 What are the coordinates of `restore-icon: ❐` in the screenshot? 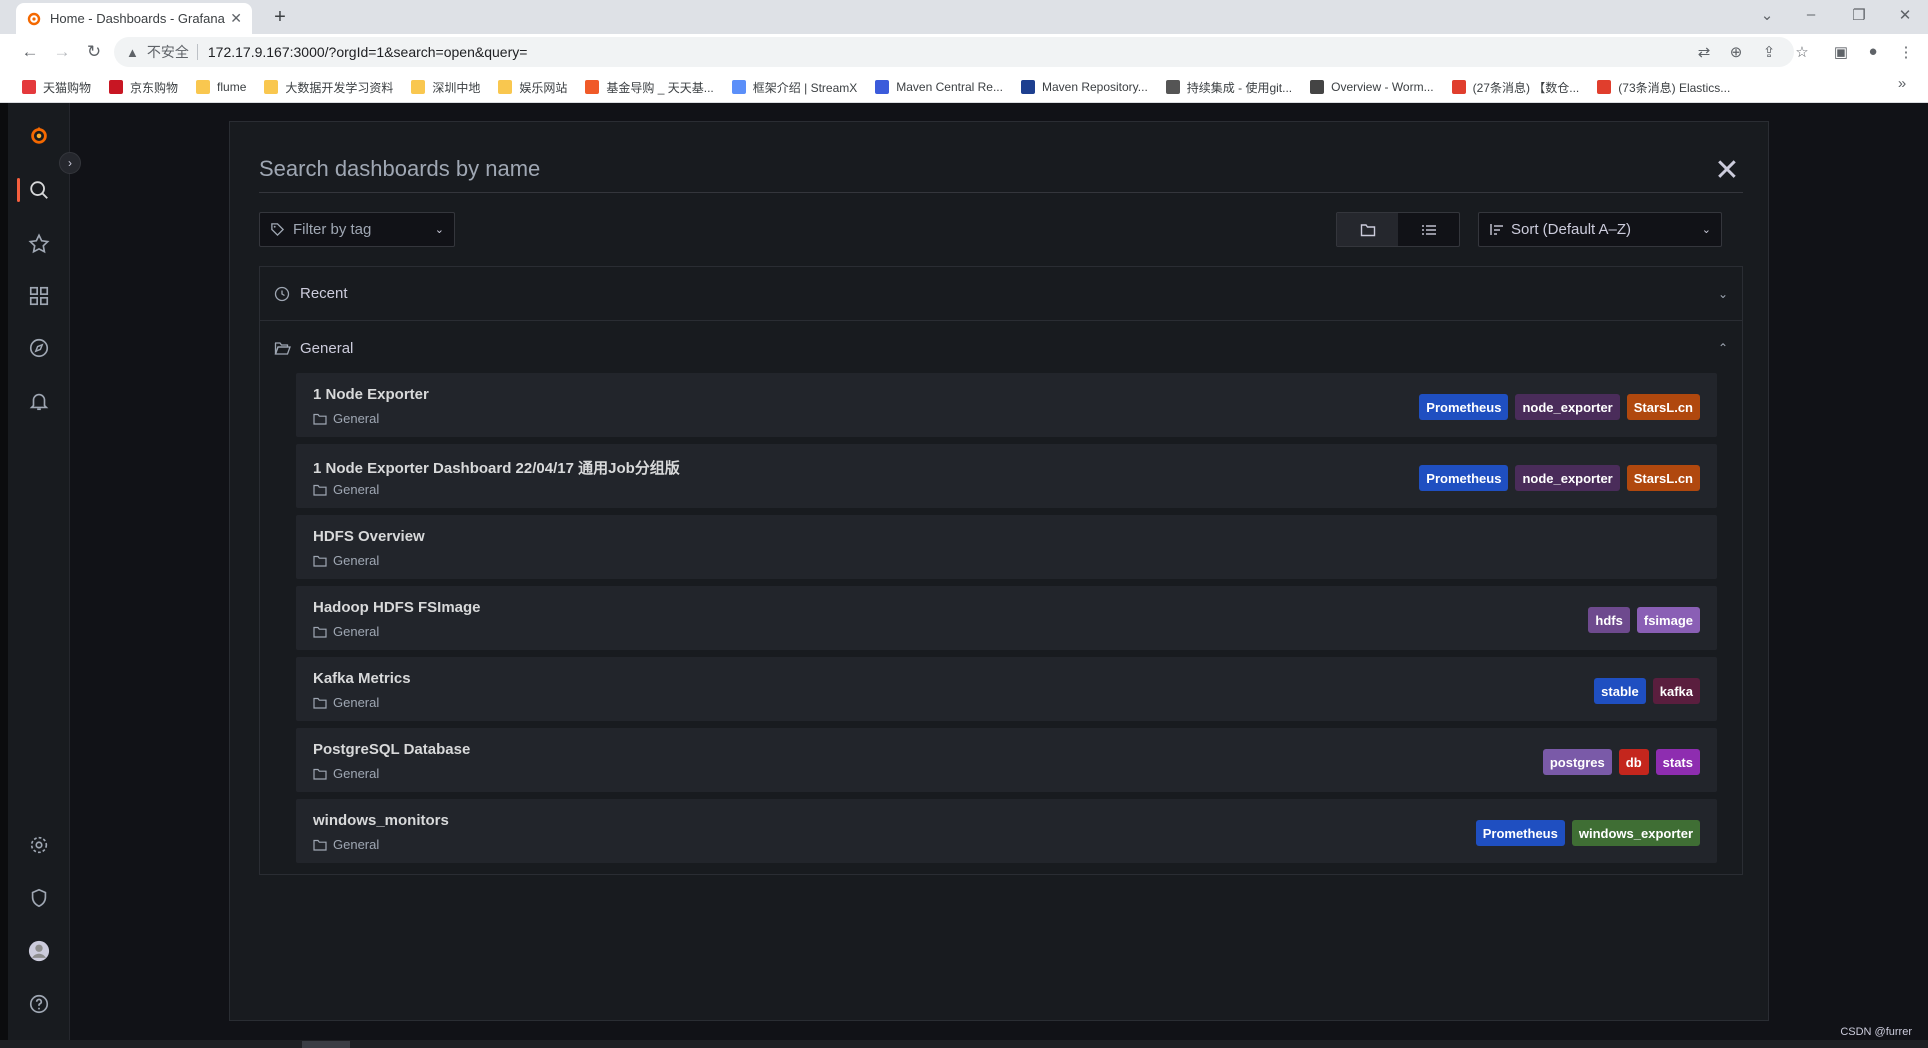 It's located at (1859, 15).